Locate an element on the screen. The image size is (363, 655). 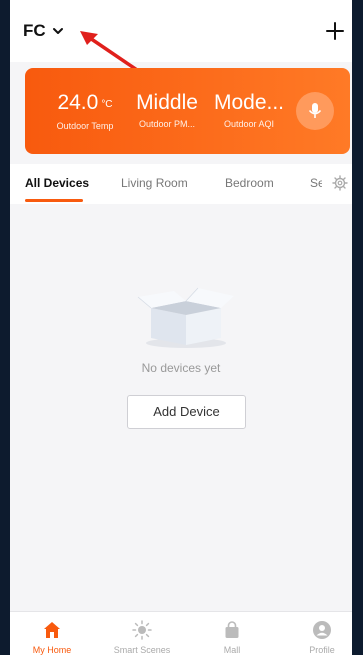
tab-truncated: Se is located at coordinates (316, 183).